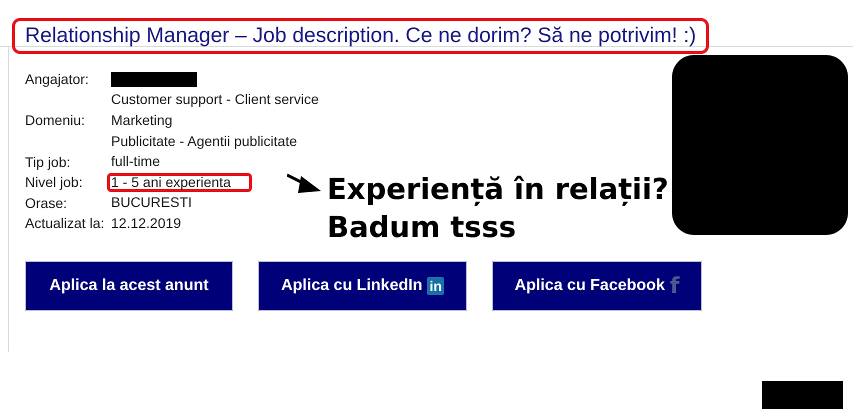 Image resolution: width=853 pixels, height=409 pixels. Describe the element at coordinates (179, 182) in the screenshot. I see `highlighted-value: 1 - 5 ani experienta` at that location.